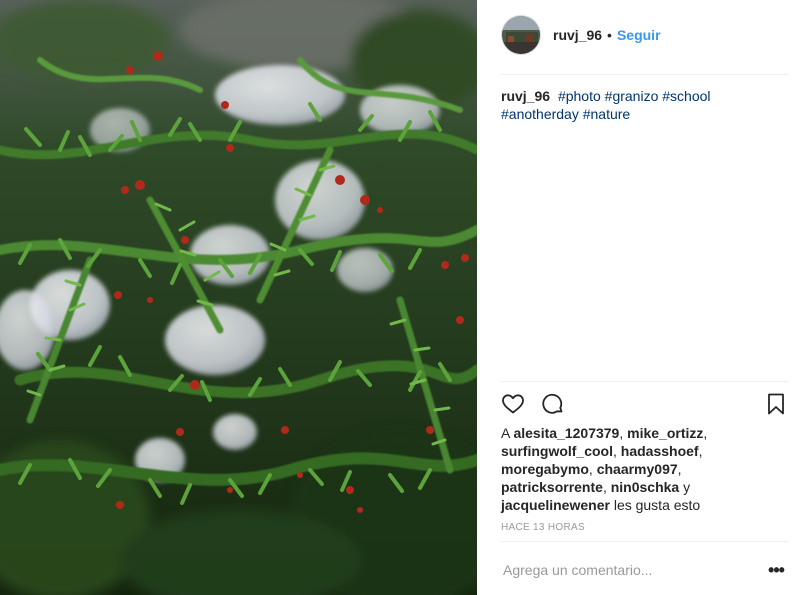 The image size is (811, 595). Describe the element at coordinates (657, 505) in the screenshot. I see `likes-suffix: les gusta esto` at that location.